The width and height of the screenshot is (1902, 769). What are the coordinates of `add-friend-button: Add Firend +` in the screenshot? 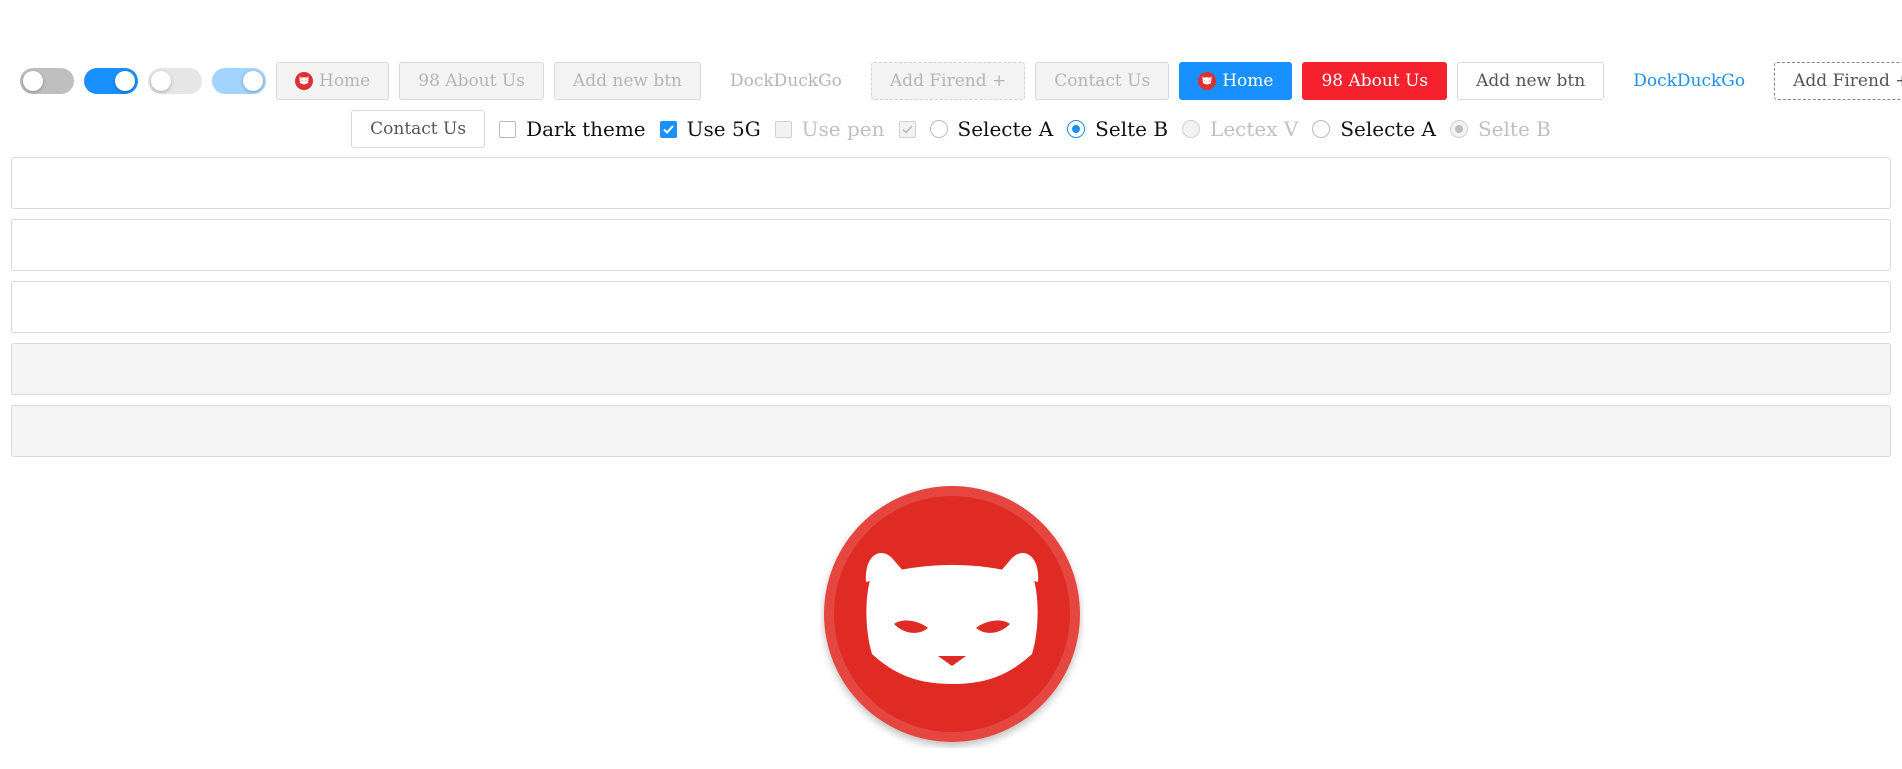 It's located at (1838, 81).